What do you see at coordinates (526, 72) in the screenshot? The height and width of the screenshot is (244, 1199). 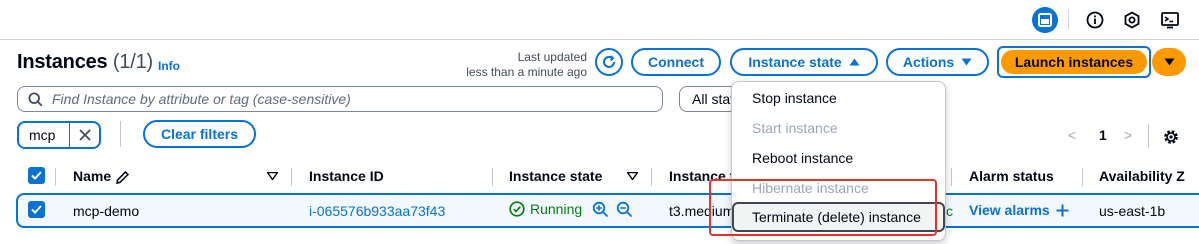 I see `last-updated-value: less than a minute ago` at bounding box center [526, 72].